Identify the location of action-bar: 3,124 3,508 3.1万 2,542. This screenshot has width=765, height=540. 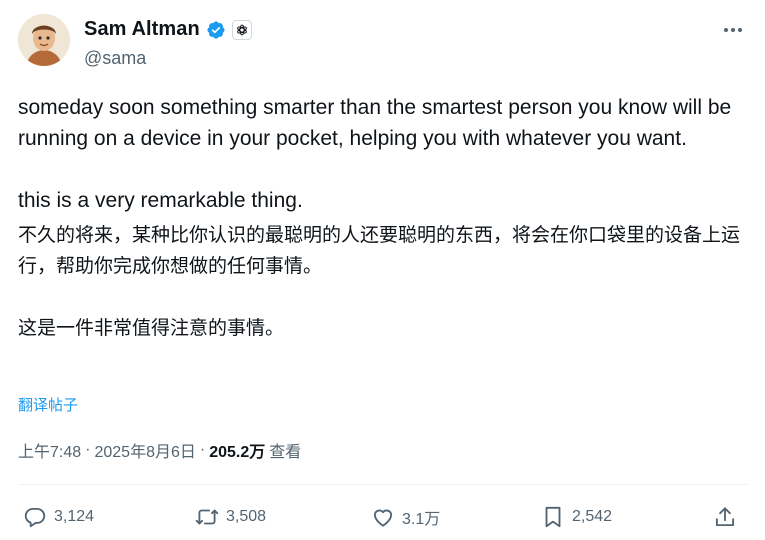
(383, 517).